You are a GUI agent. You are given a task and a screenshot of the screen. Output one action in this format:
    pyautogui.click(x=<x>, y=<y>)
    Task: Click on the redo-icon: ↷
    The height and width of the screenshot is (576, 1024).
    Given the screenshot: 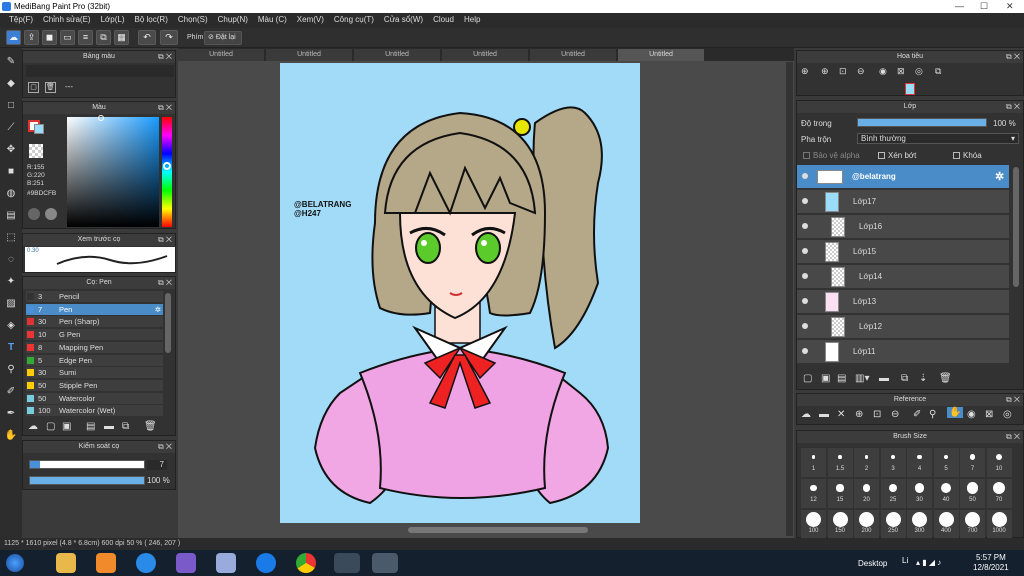 What is the action you would take?
    pyautogui.click(x=169, y=37)
    